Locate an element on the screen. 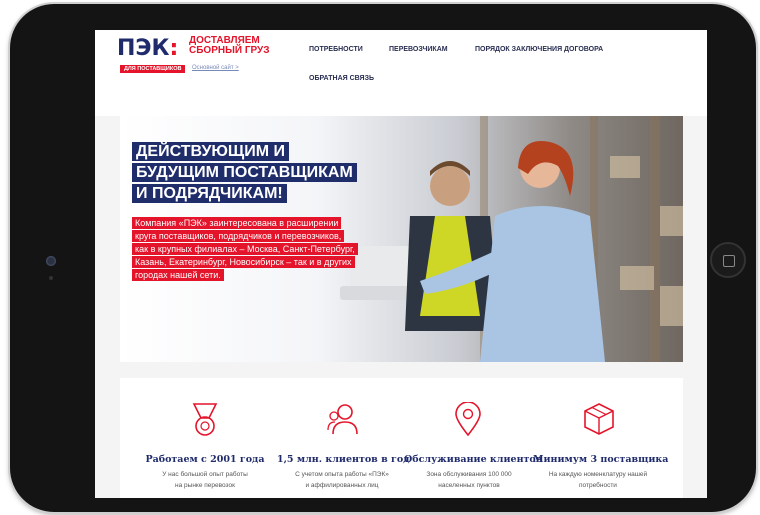 This screenshot has height=515, width=760. hero-title-line: И ПОДРЯДЧИКАМ! is located at coordinates (209, 193).